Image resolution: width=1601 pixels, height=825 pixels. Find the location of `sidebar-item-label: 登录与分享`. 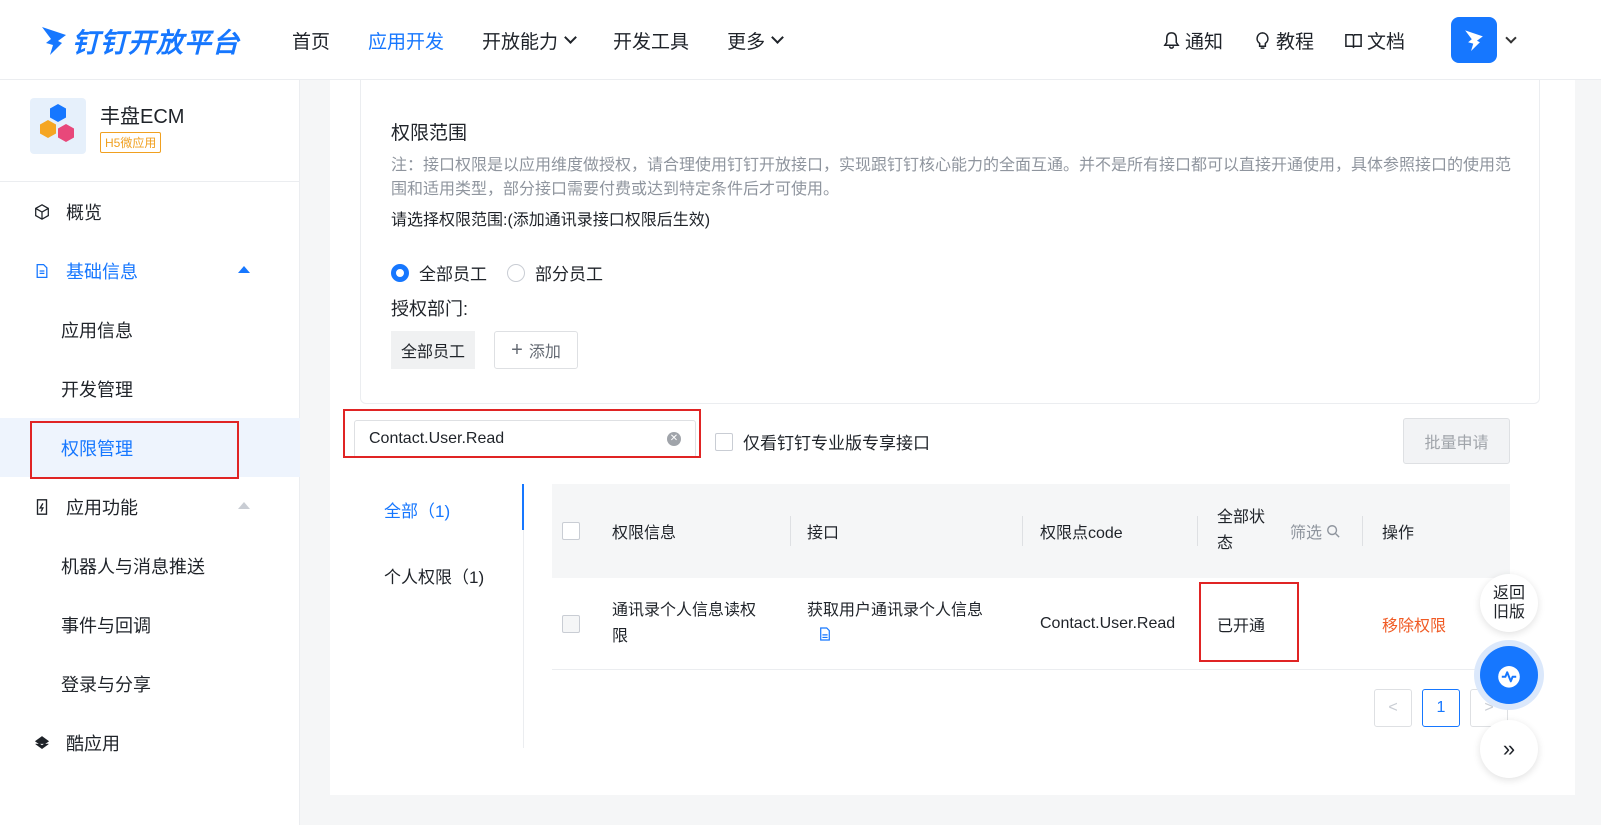

sidebar-item-label: 登录与分享 is located at coordinates (106, 684).